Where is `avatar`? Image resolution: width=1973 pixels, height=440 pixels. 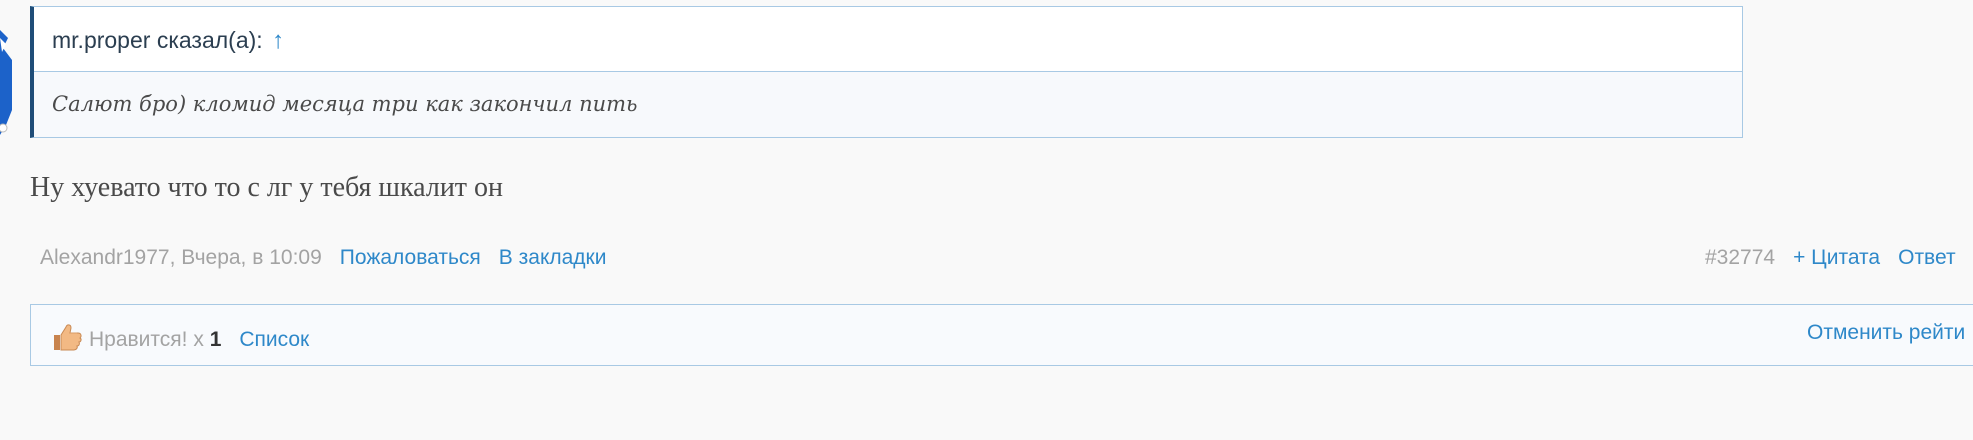
avatar is located at coordinates (6, 82).